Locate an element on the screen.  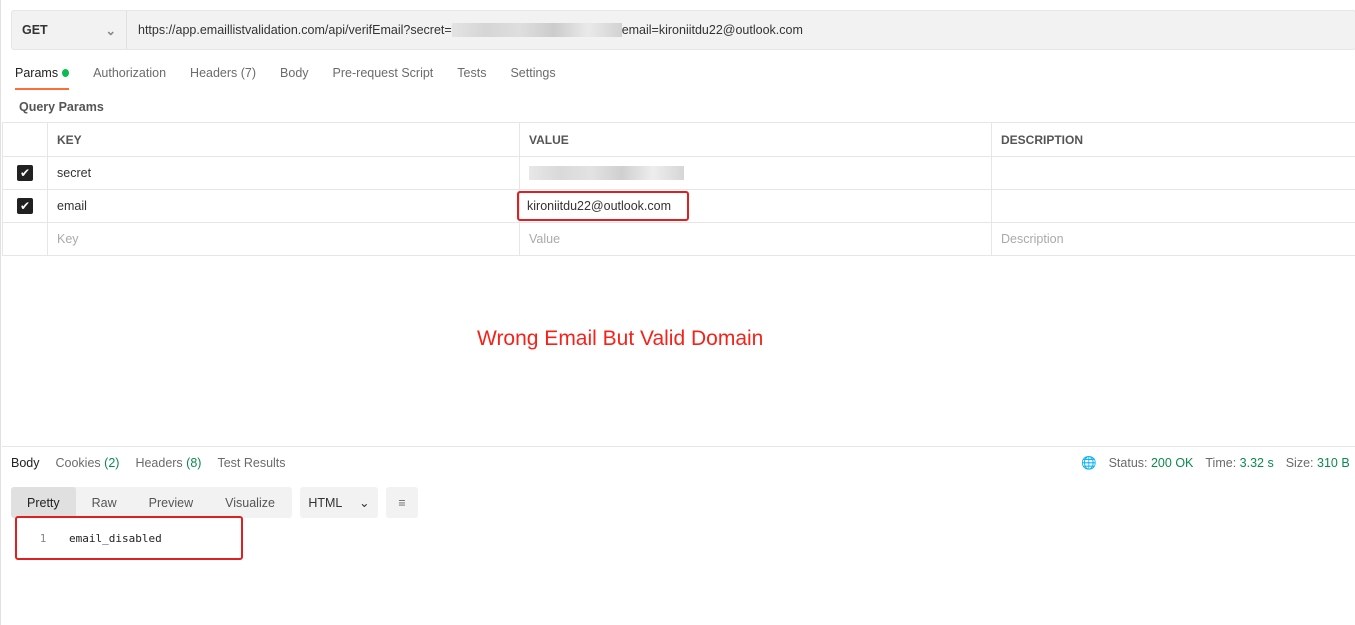
tab-label: Params is located at coordinates (37, 73).